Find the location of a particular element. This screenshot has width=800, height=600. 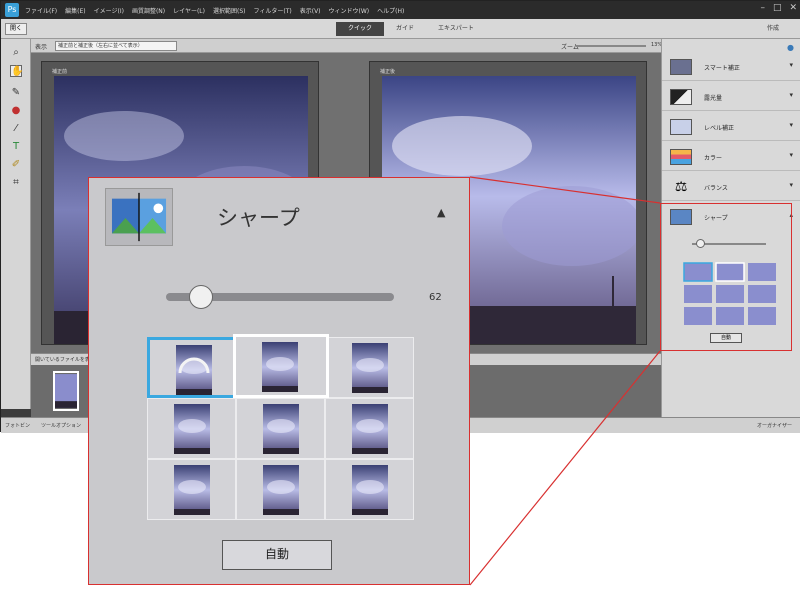

minimize-icon: – is located at coordinates (762, 8).